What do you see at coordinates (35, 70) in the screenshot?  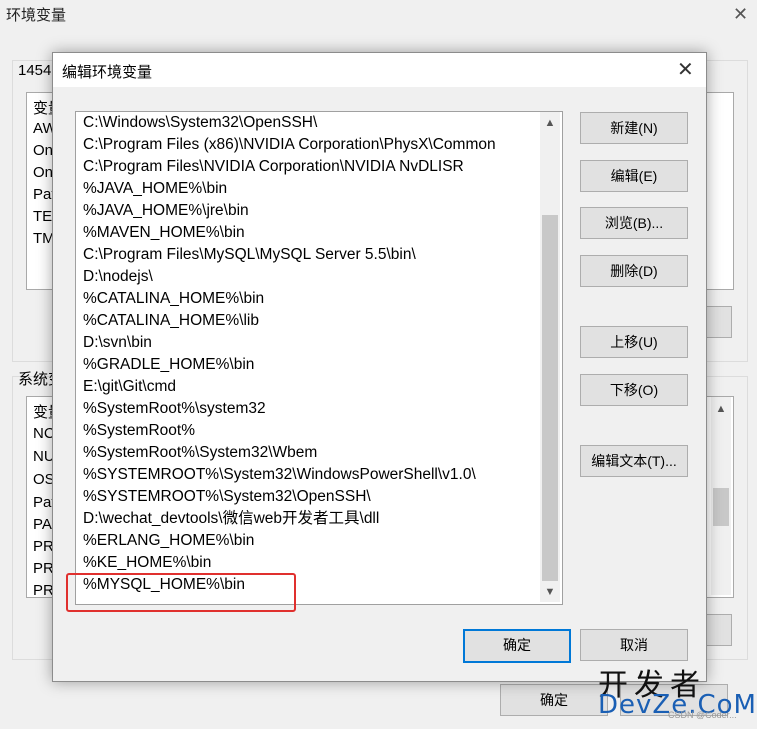 I see `user-group-label: 1454` at bounding box center [35, 70].